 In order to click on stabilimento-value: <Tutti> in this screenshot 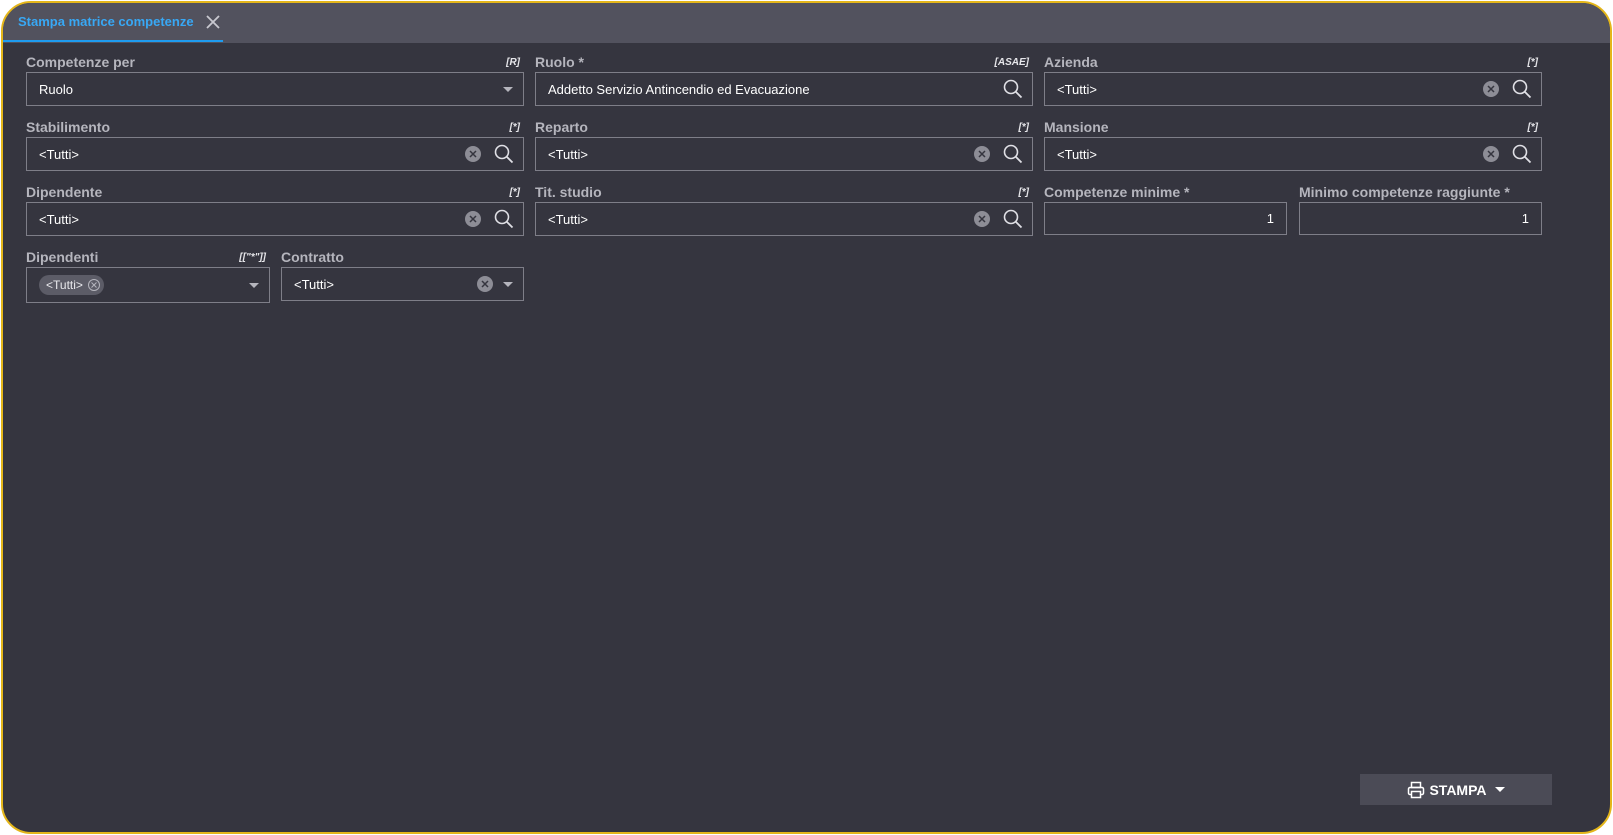, I will do `click(59, 154)`.